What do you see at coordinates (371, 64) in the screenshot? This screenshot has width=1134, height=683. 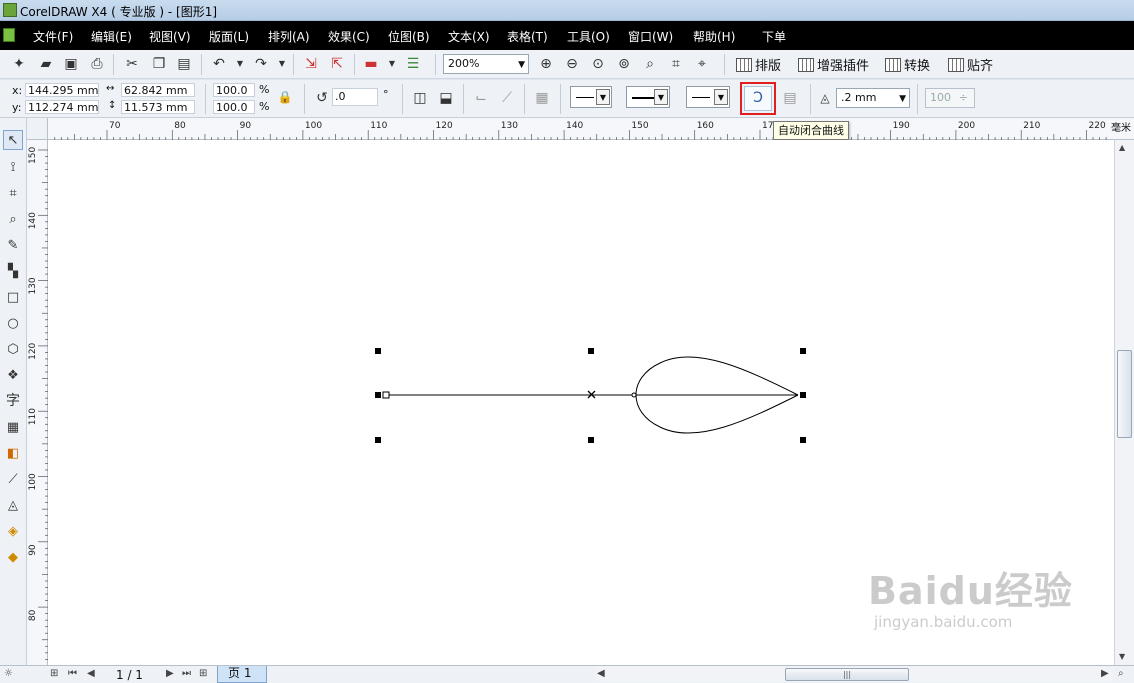 I see `application-launcher-icon: ▬` at bounding box center [371, 64].